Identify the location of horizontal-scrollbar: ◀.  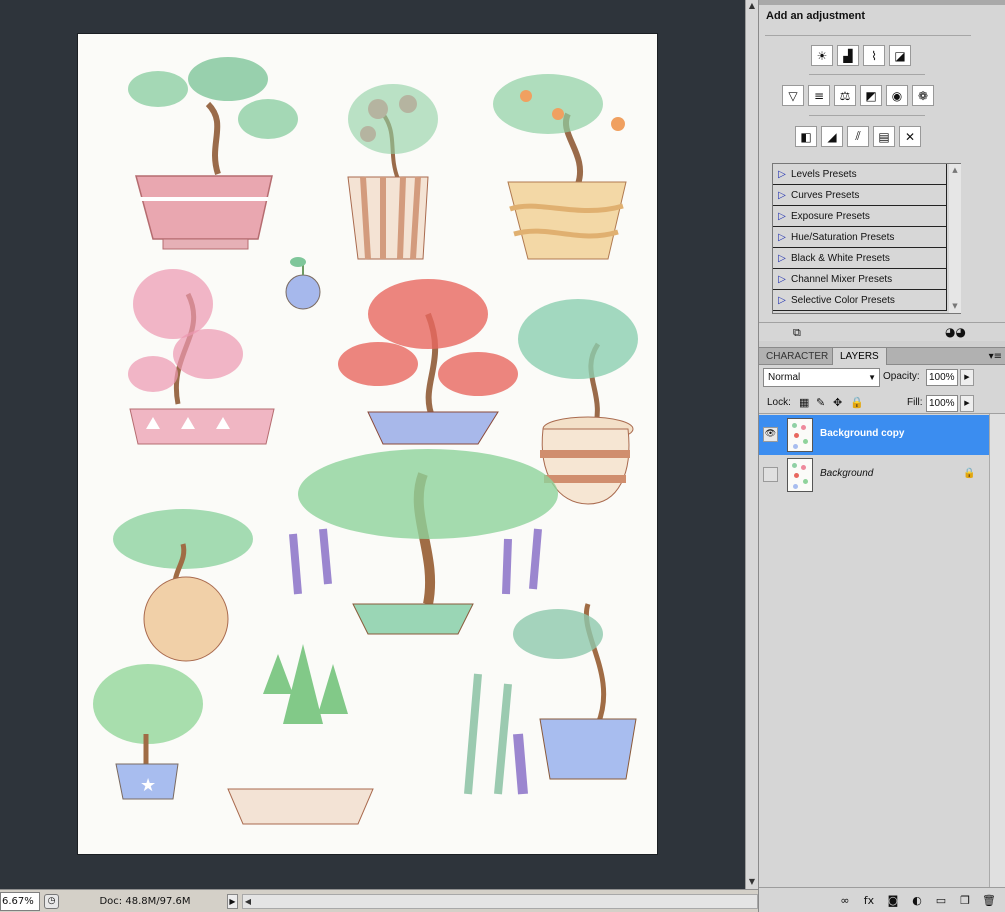
(500, 901).